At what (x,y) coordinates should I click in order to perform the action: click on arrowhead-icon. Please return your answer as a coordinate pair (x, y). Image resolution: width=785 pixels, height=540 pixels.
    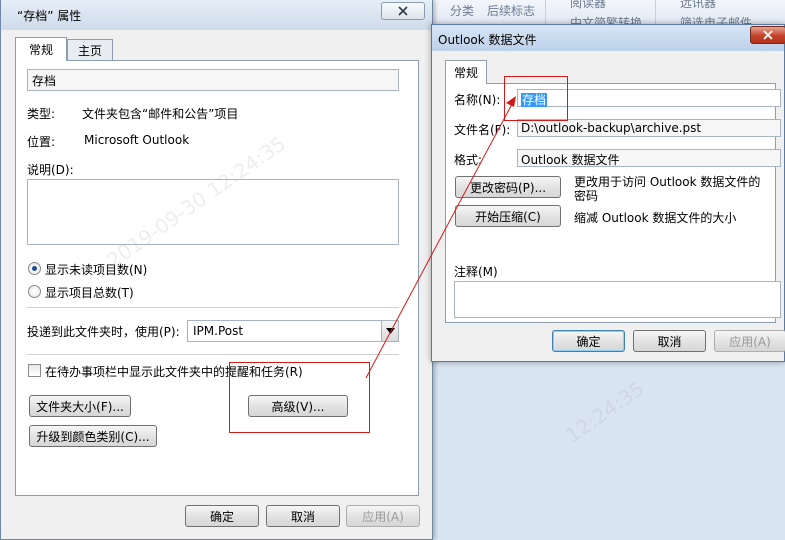
    Looking at the image, I should click on (511, 101).